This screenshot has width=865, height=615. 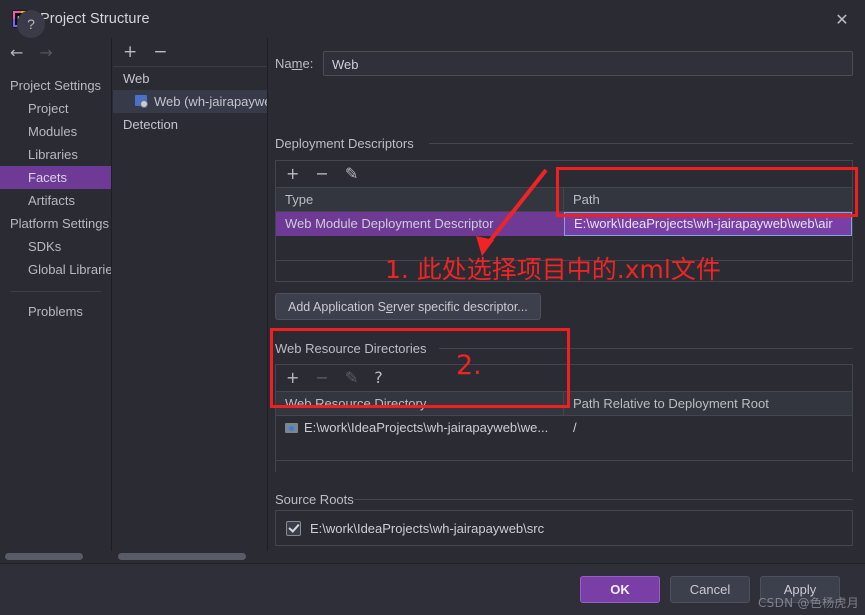 I want to click on deployment-descriptors-header: Type Path, so click(x=564, y=200).